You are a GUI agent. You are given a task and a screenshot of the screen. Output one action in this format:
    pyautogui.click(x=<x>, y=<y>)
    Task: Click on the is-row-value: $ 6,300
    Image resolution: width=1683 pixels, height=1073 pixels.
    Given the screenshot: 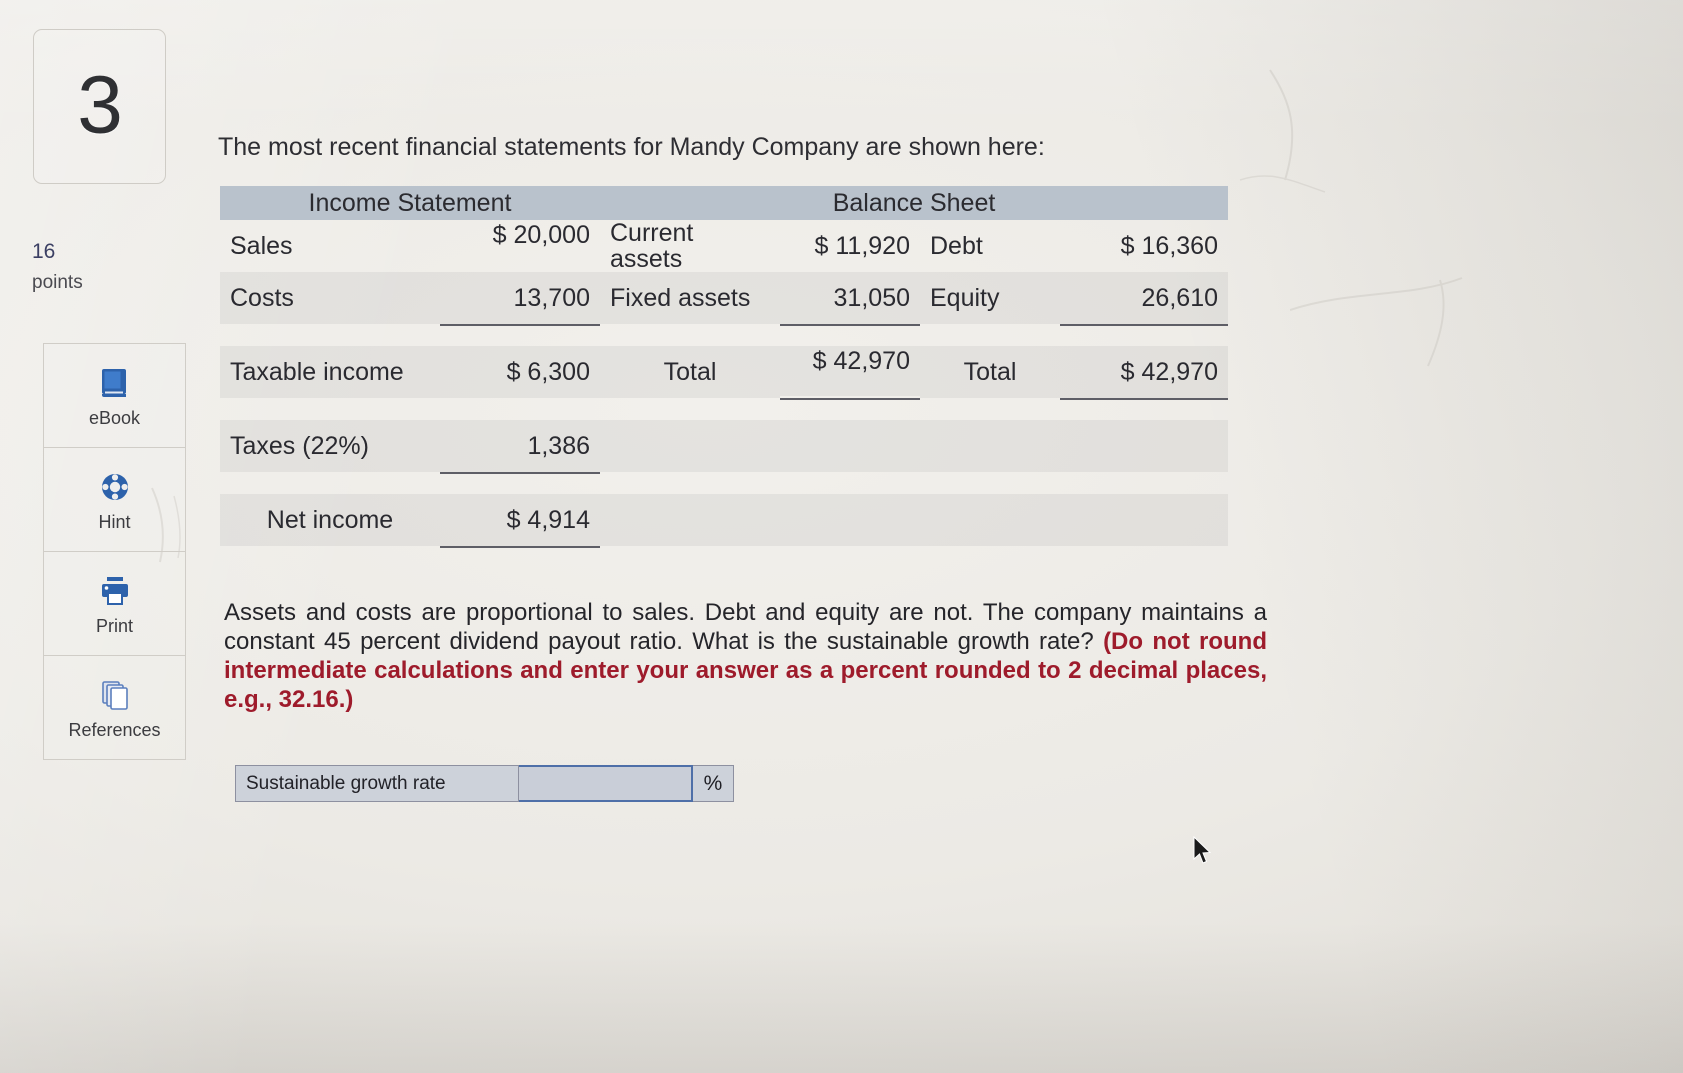 What is the action you would take?
    pyautogui.click(x=520, y=372)
    